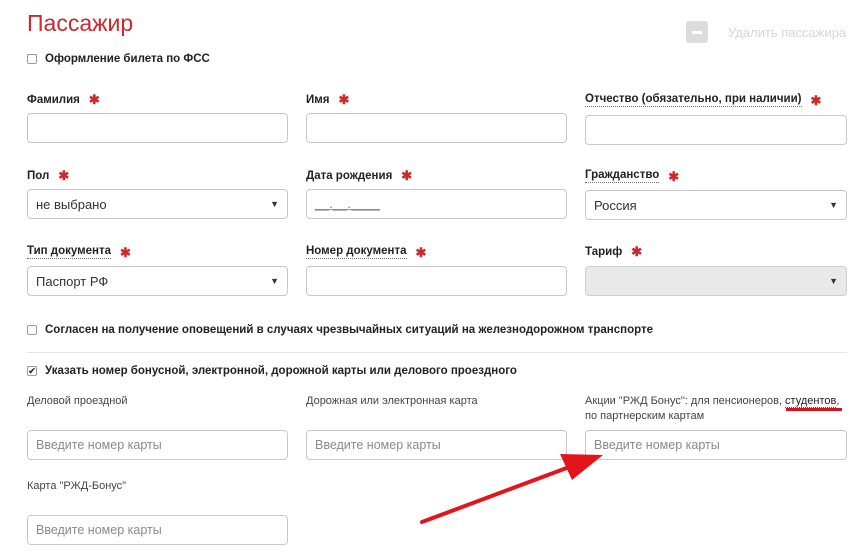 The image size is (864, 553). Describe the element at coordinates (392, 401) in the screenshot. I see `road-card-label: Дорожная или электронная карта` at that location.